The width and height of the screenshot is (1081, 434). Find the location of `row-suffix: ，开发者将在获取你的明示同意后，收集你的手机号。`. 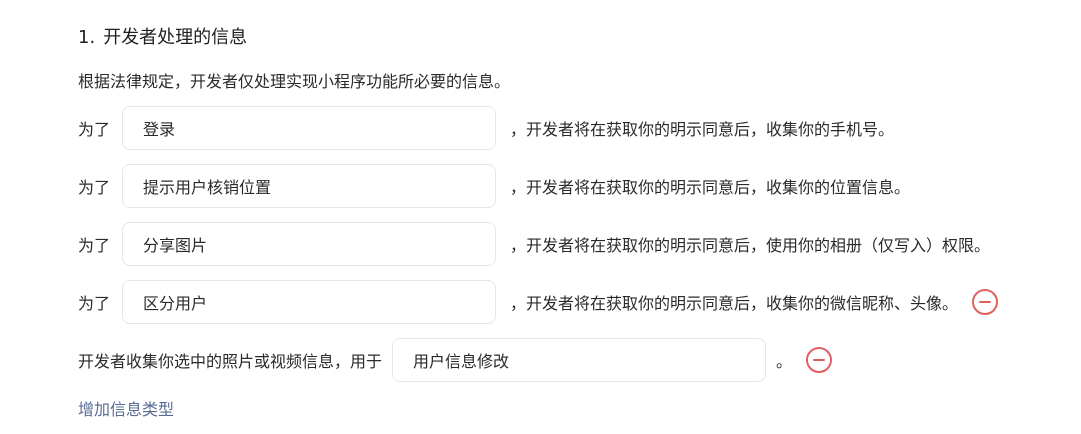

row-suffix: ，开发者将在获取你的明示同意后，收集你的手机号。 is located at coordinates (702, 129).